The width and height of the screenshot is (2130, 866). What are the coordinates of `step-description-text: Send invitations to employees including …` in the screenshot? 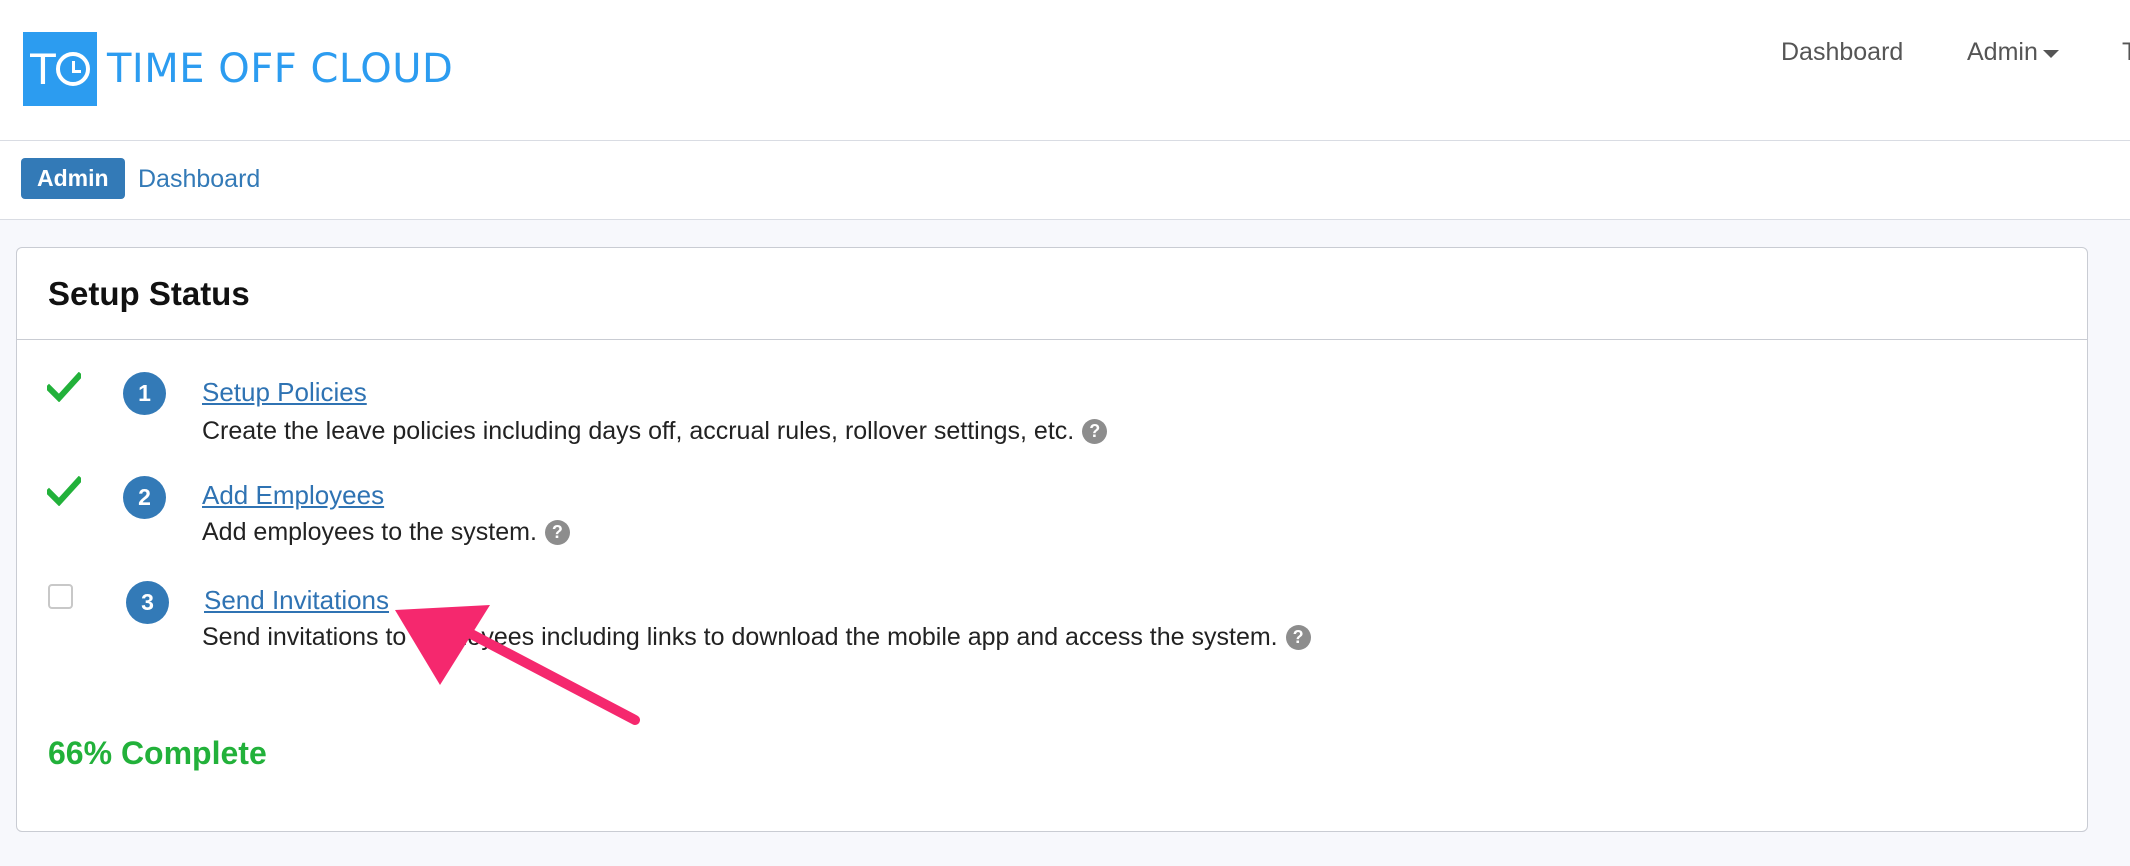 It's located at (740, 637).